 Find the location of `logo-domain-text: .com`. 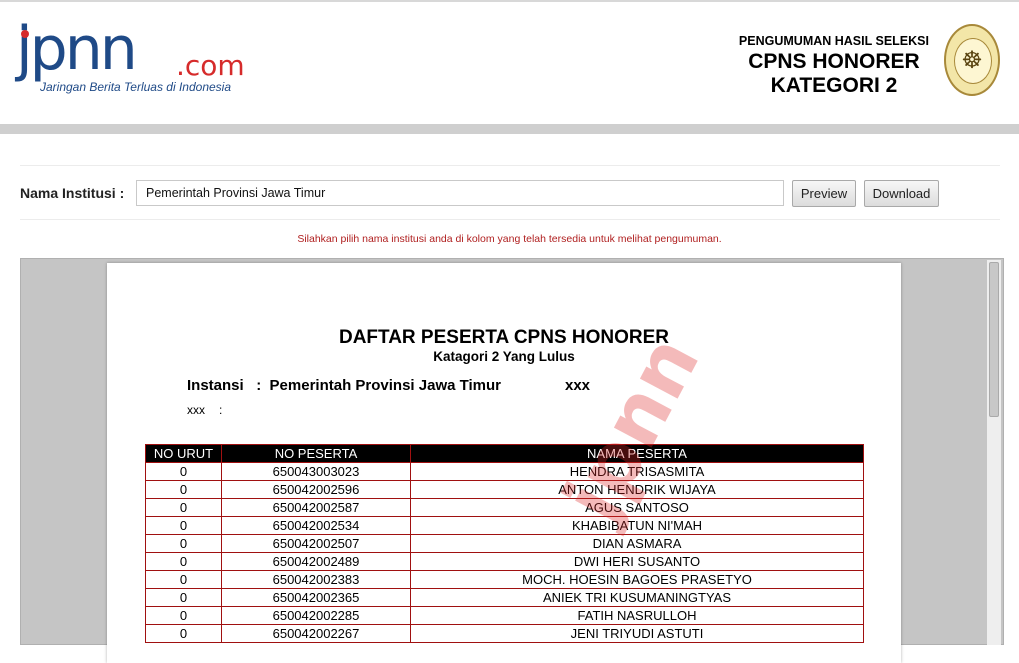

logo-domain-text: .com is located at coordinates (210, 65).